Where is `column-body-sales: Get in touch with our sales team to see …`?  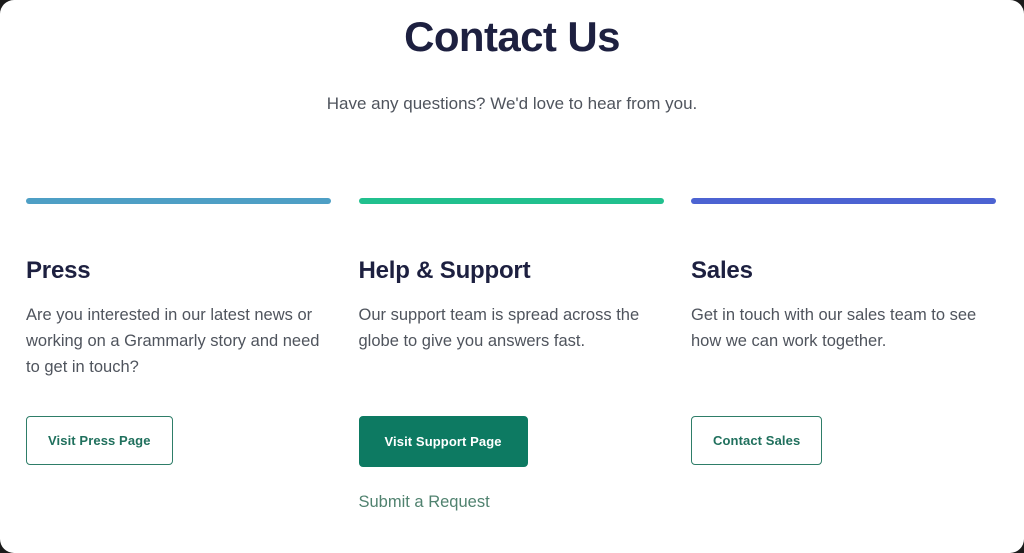 column-body-sales: Get in touch with our sales team to see … is located at coordinates (834, 328).